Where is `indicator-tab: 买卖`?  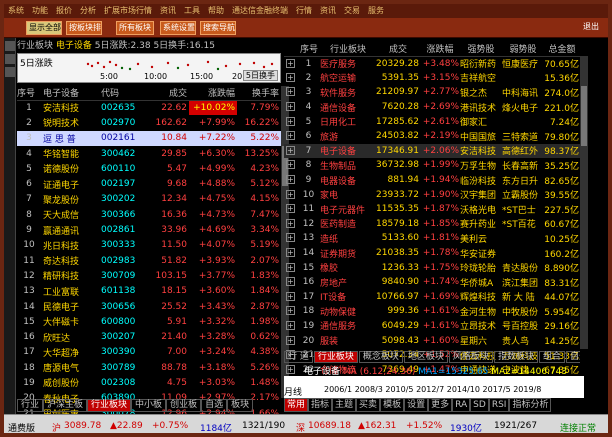
indicator-tab: 买卖 is located at coordinates (368, 405).